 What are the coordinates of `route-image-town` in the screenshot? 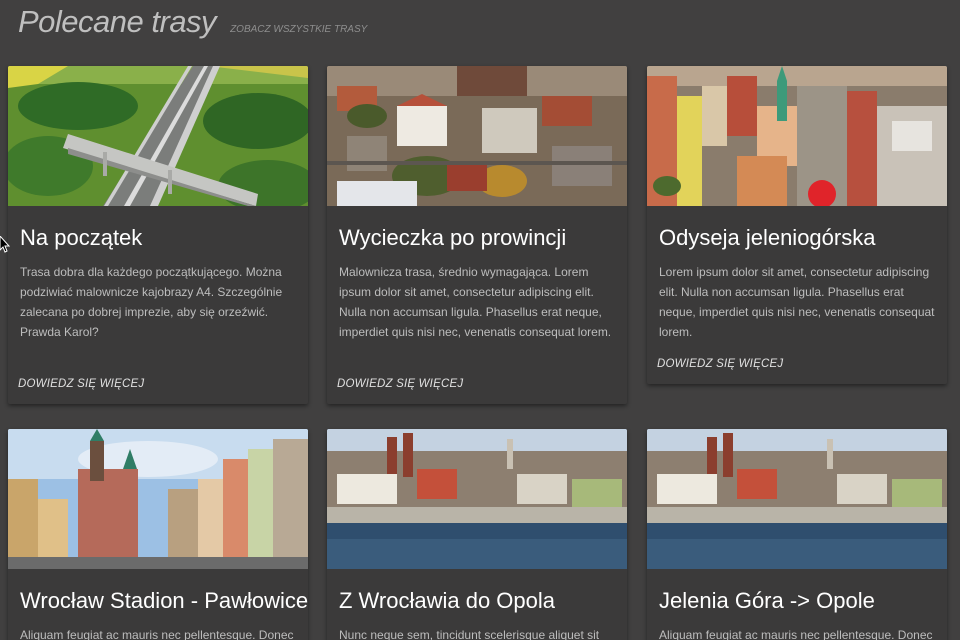 It's located at (477, 136).